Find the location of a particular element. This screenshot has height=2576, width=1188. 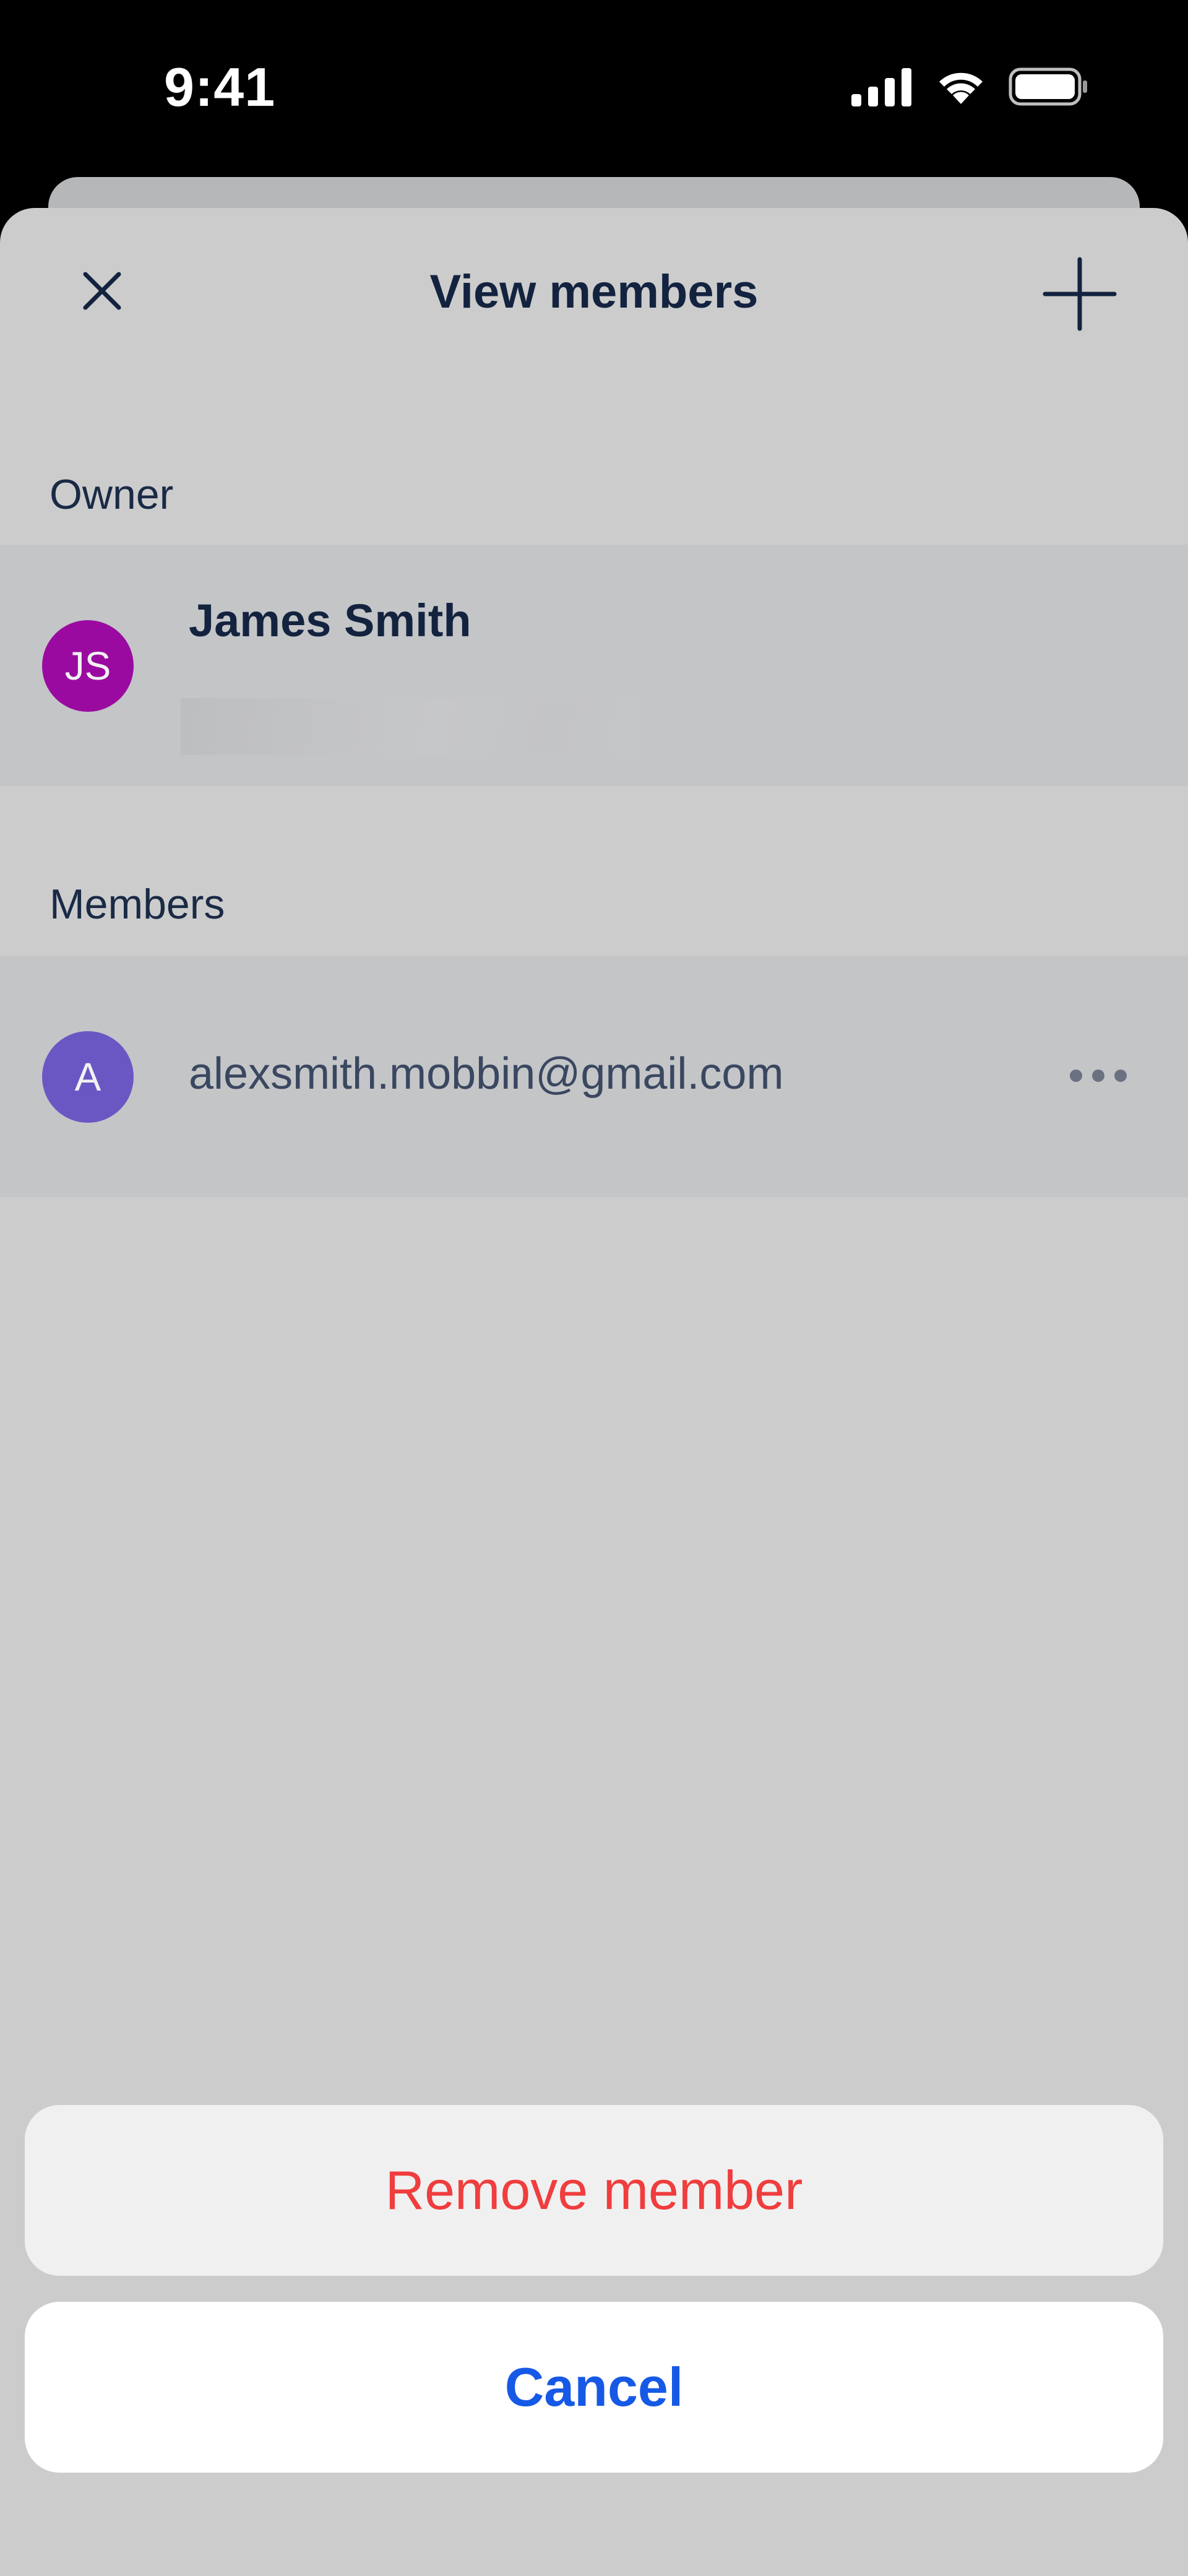

members-section-label: Members is located at coordinates (137, 904).